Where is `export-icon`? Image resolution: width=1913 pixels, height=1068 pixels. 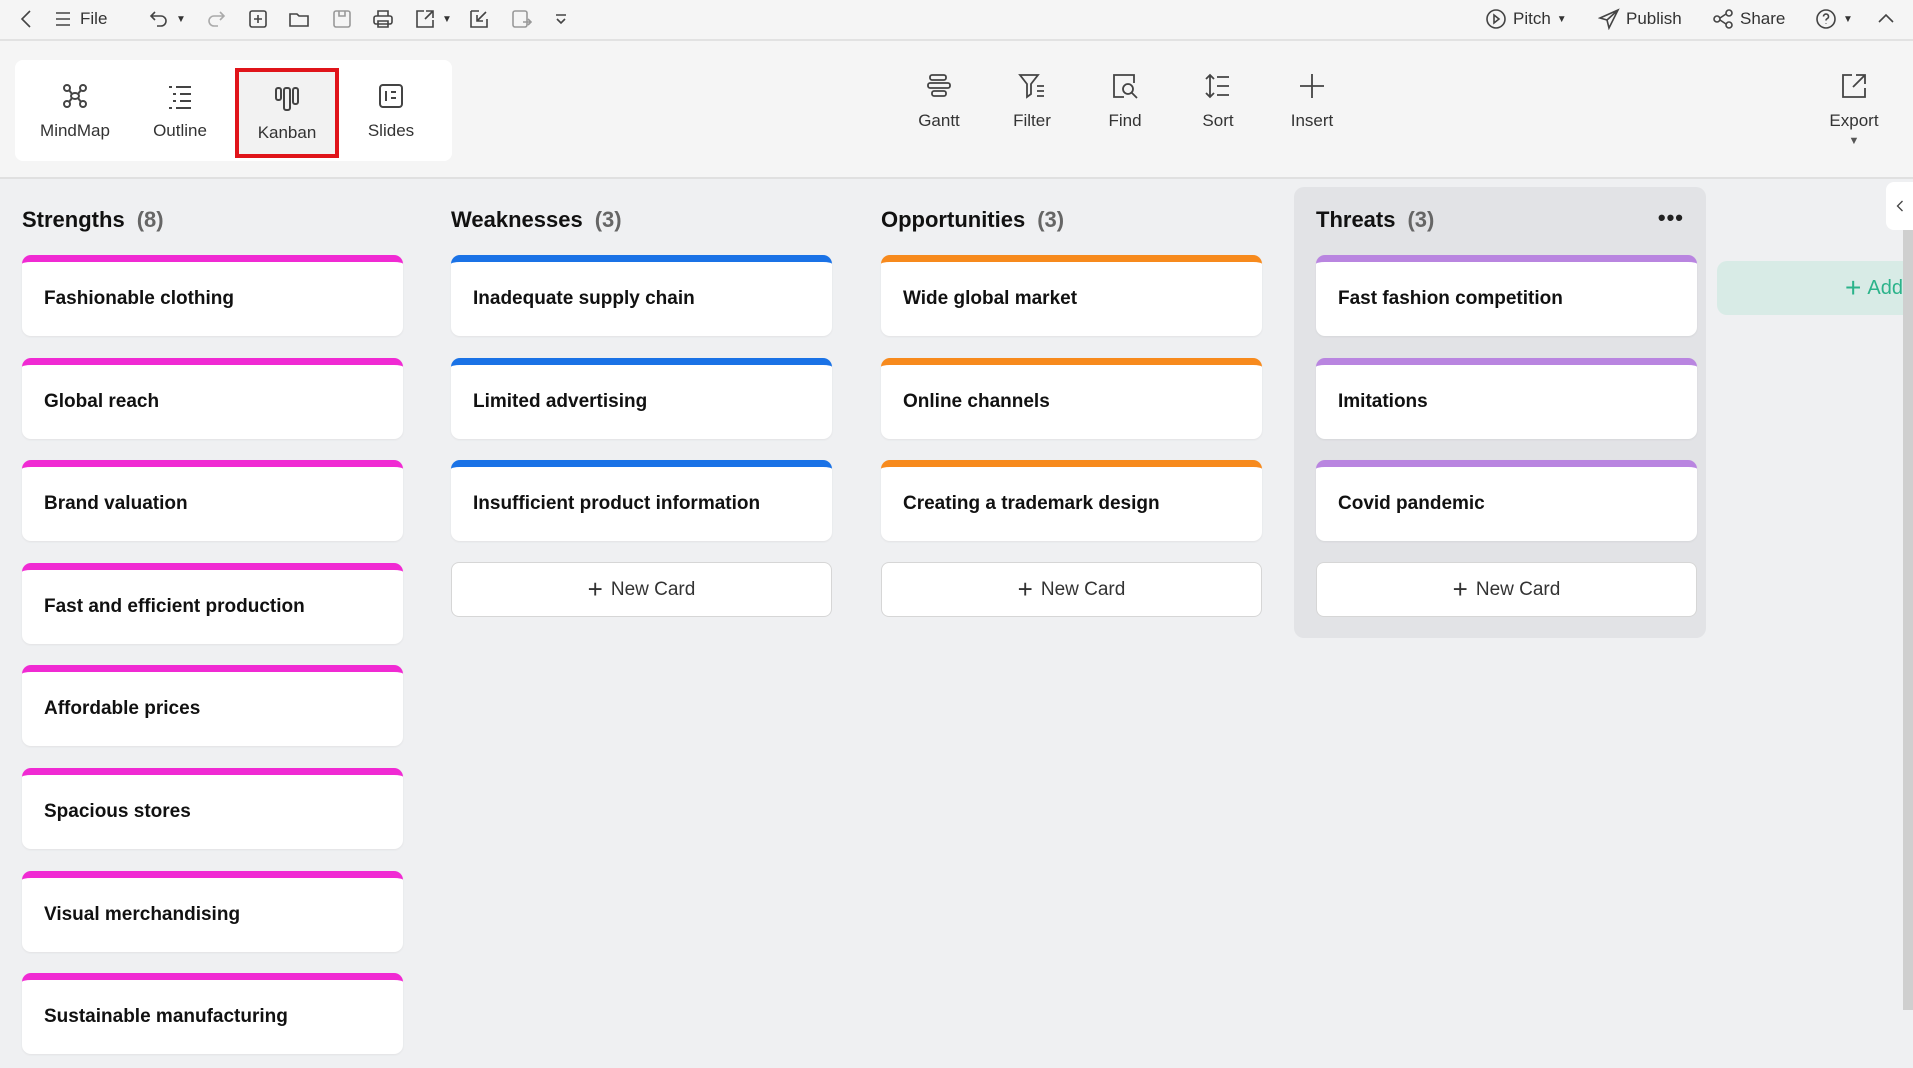
export-icon is located at coordinates (1854, 86).